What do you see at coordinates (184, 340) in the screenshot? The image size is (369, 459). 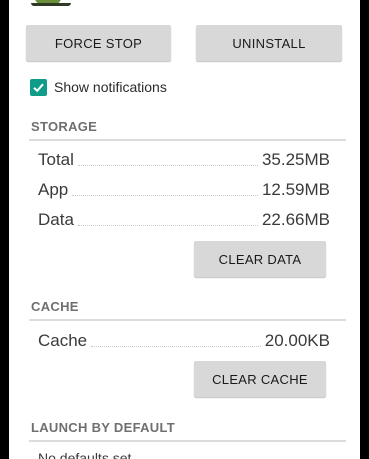 I see `cache-row: Cache 20.00KB` at bounding box center [184, 340].